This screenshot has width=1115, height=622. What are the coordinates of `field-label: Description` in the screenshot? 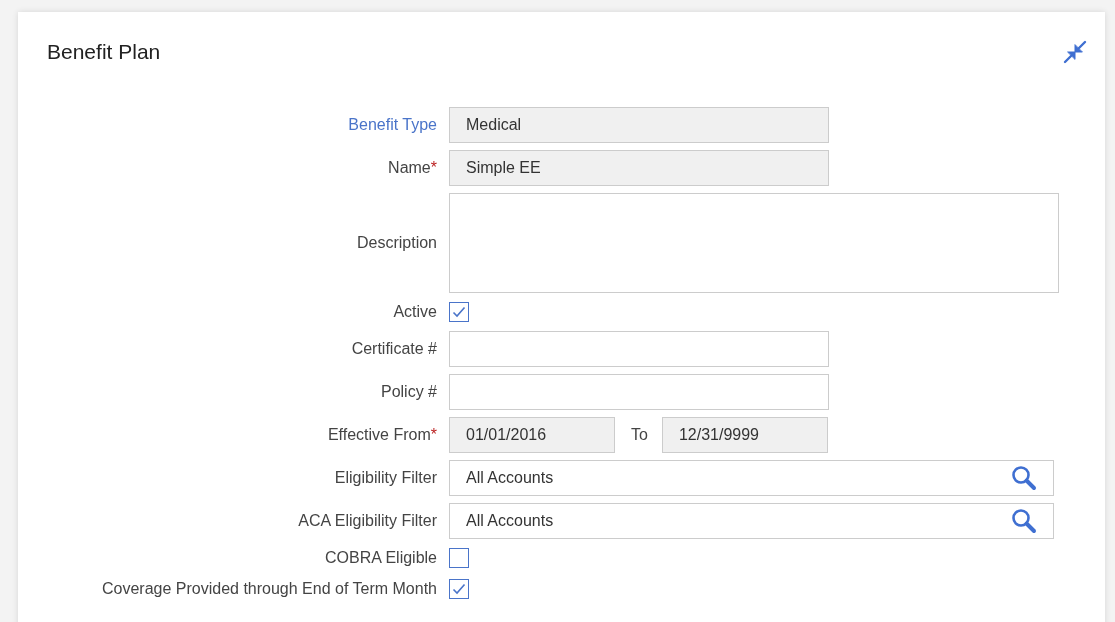 It's located at (396, 243).